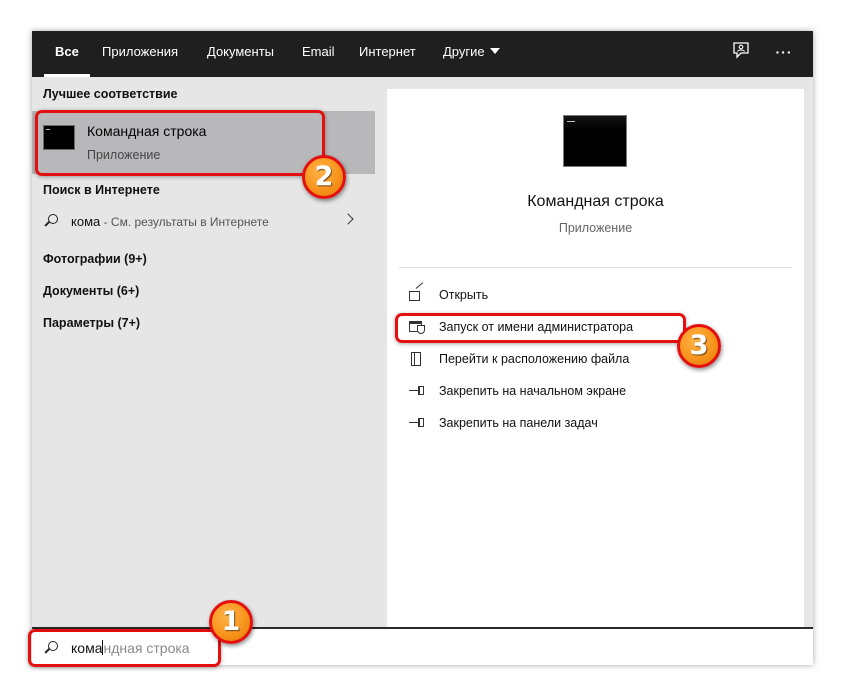 This screenshot has width=845, height=697. Describe the element at coordinates (67, 54) in the screenshot. I see `tab-all: Все` at that location.